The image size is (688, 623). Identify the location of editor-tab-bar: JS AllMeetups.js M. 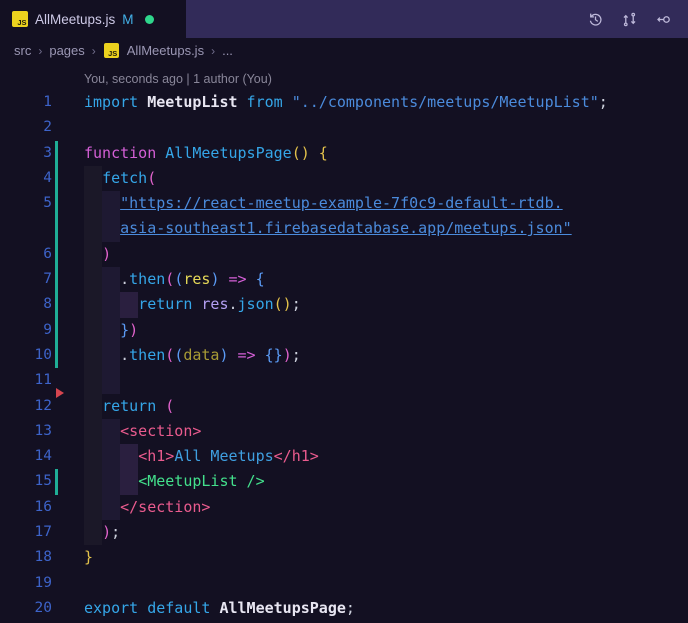
(344, 19).